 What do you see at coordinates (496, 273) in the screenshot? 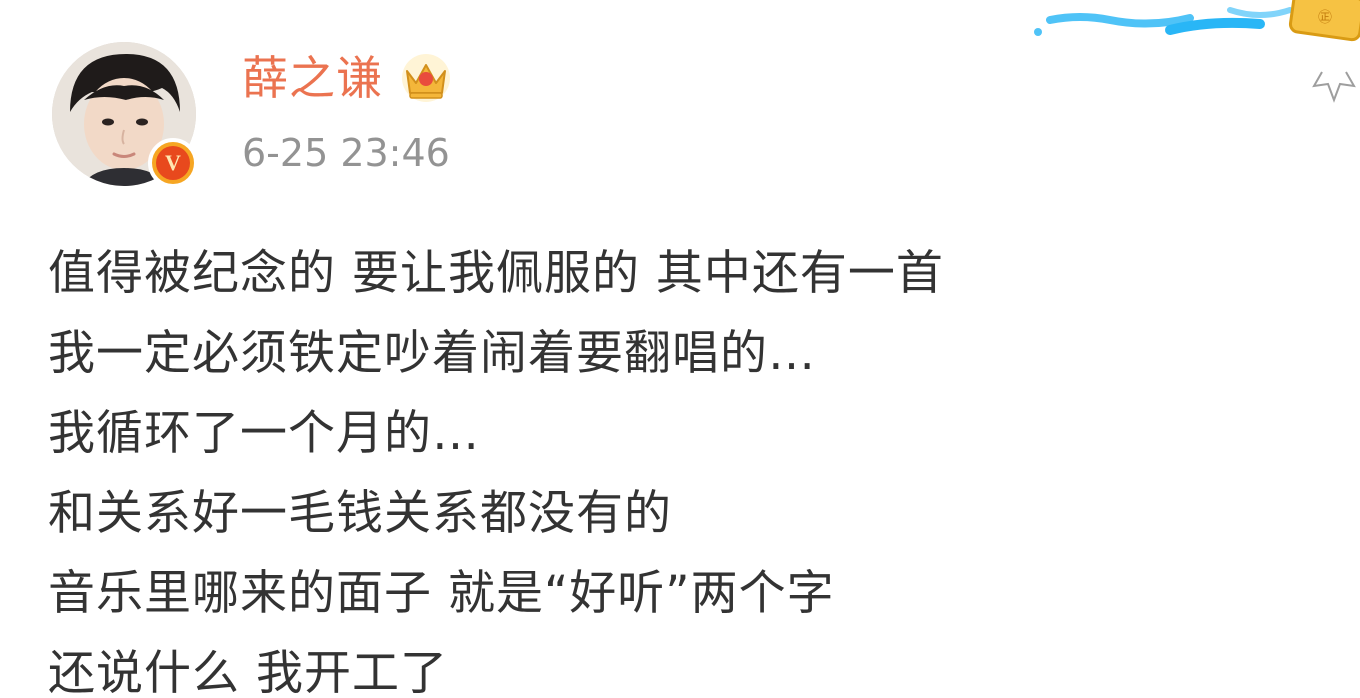
I see `post-text-line: 值得被纪念的 要让我佩服的 其中还有一首` at bounding box center [496, 273].